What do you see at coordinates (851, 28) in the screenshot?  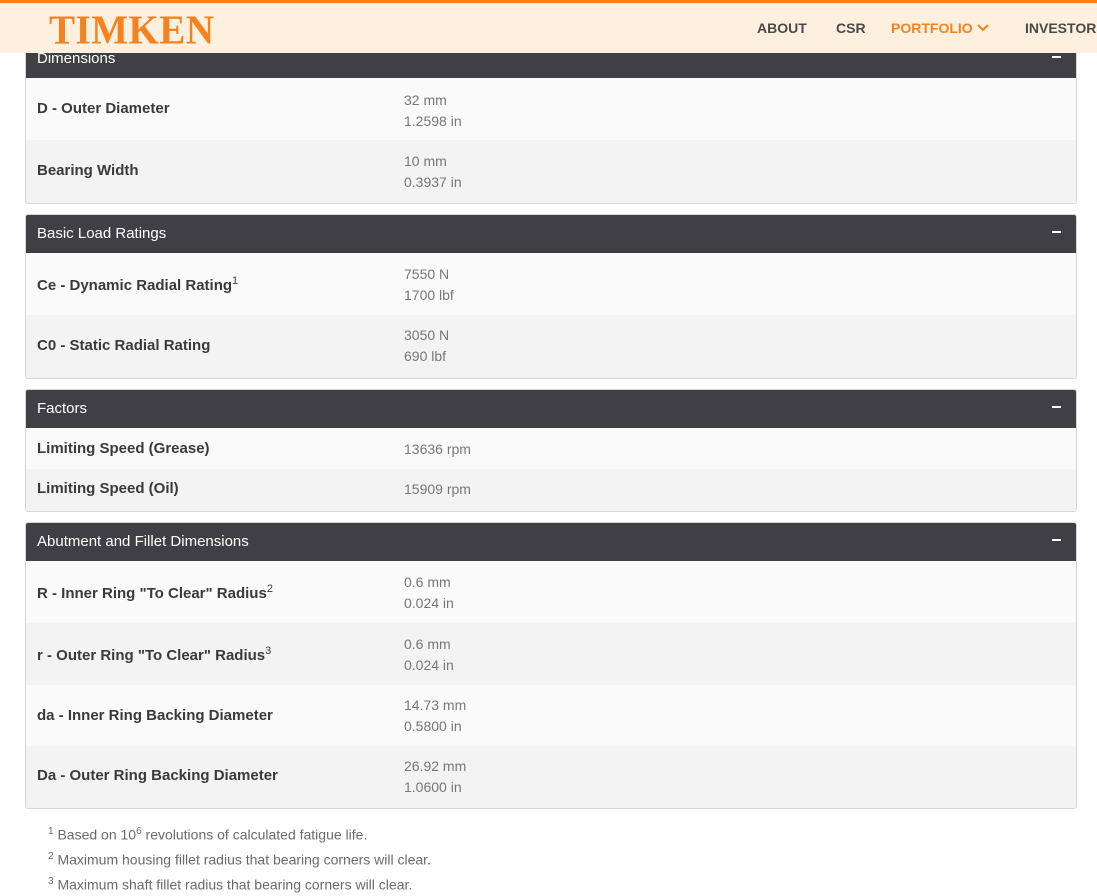 I see `nav-item-csr: CSR` at bounding box center [851, 28].